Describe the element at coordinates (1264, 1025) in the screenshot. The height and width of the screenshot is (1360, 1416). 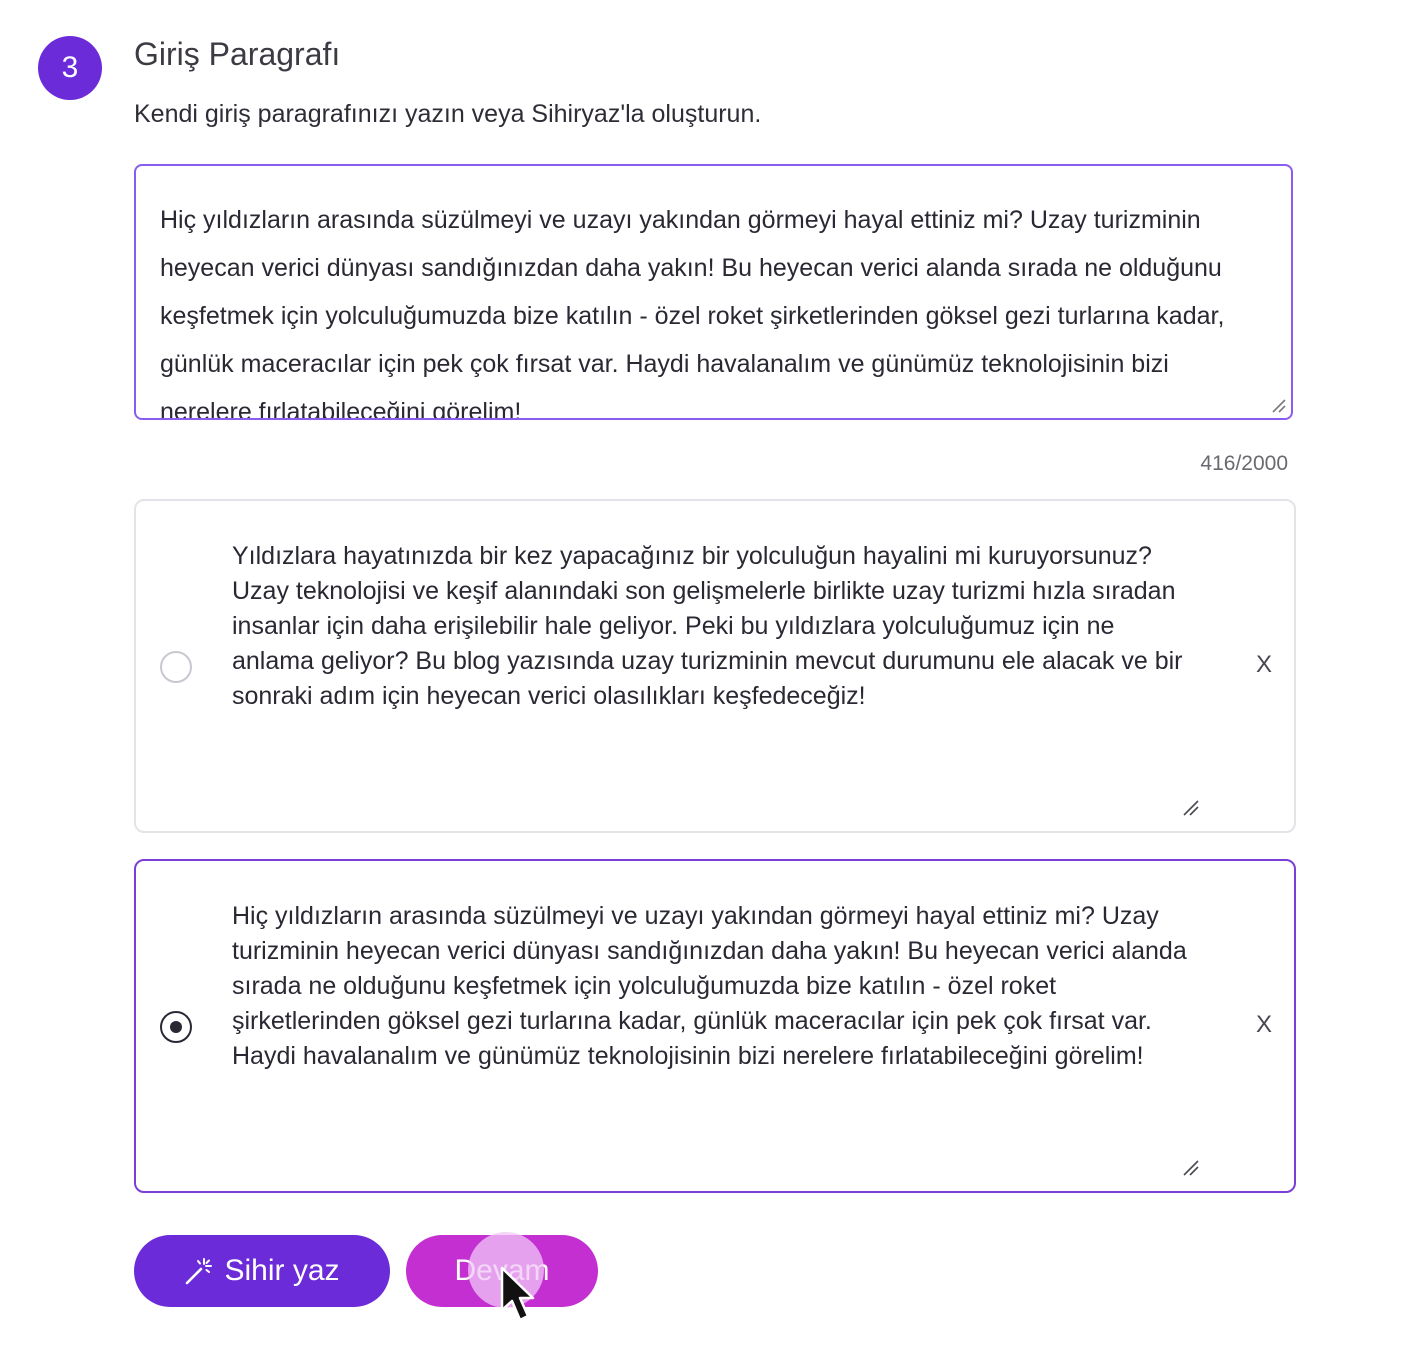
I see `option-2-close-icon: X` at that location.